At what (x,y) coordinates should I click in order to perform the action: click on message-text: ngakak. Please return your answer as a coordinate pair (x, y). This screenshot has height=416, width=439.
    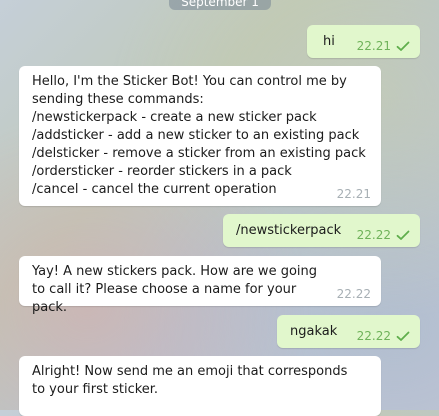
    Looking at the image, I should click on (314, 331).